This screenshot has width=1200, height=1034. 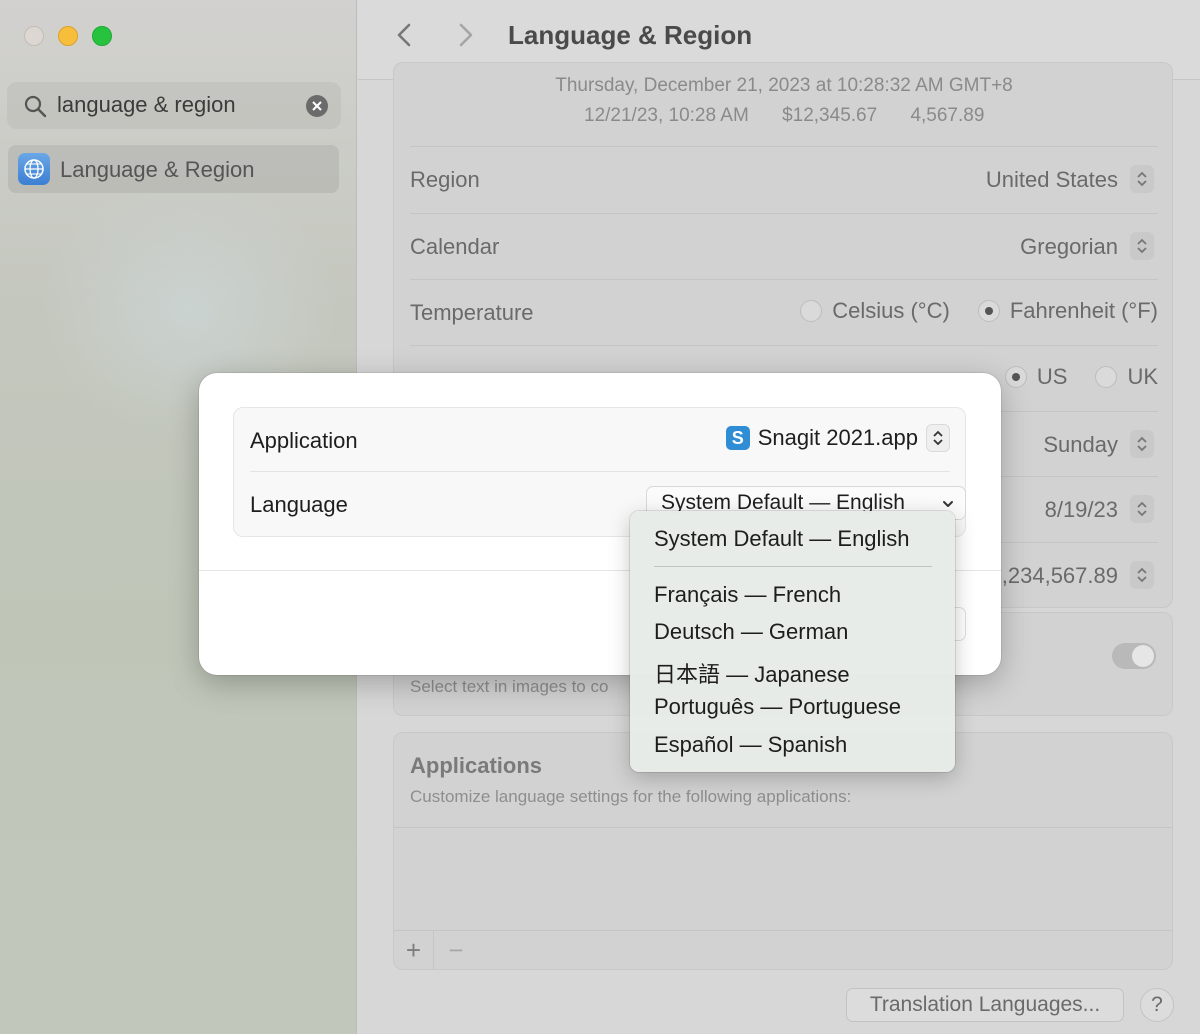 What do you see at coordinates (1134, 656) in the screenshot?
I see `live-text-toggle` at bounding box center [1134, 656].